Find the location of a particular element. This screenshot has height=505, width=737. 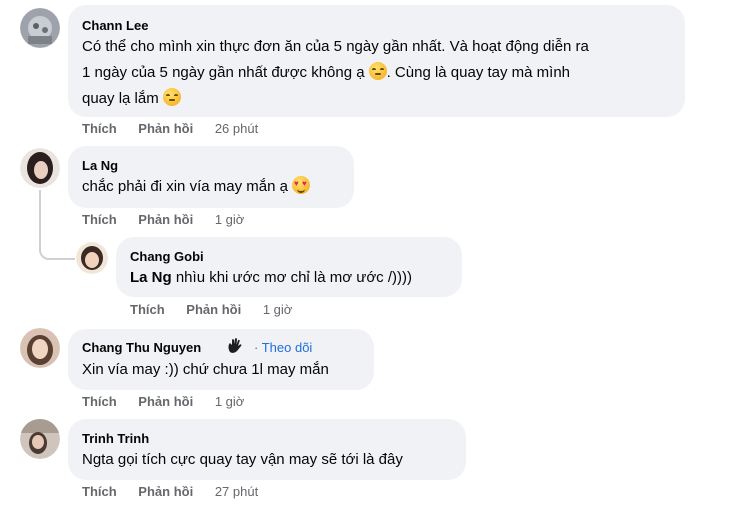

comment-actions: Thích Phản hồi 27 phút is located at coordinates (170, 491).